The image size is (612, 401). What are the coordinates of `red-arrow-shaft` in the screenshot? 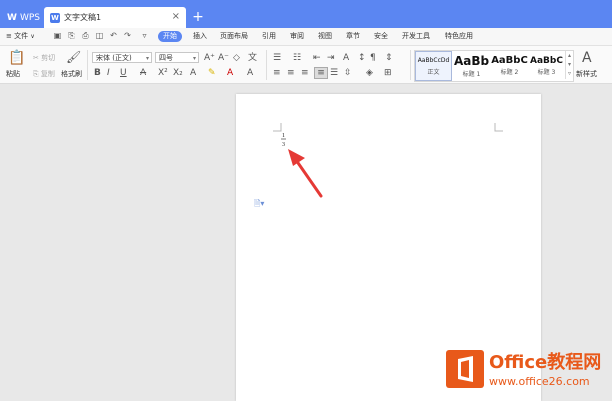 It's located at (308, 178).